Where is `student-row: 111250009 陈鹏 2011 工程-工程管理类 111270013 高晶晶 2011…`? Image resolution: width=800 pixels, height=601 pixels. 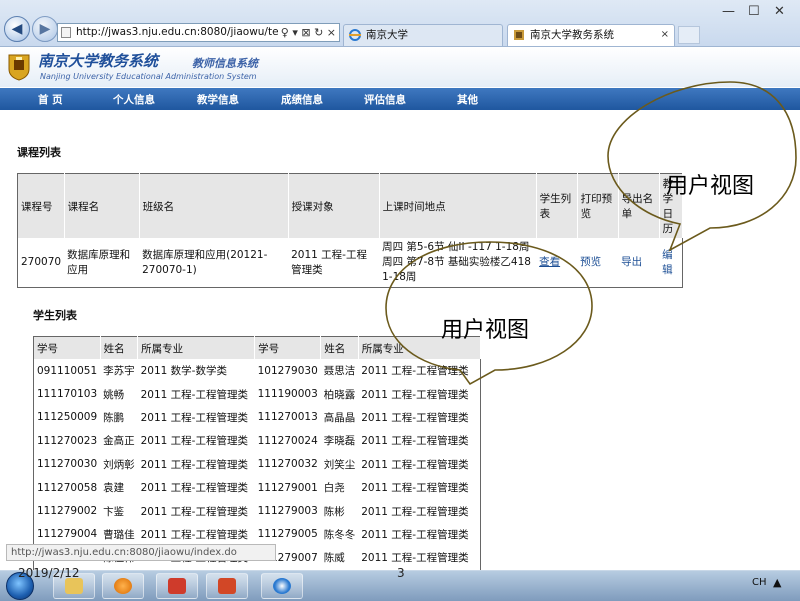 student-row: 111250009 陈鹏 2011 工程-工程管理类 111270013 高晶晶 2011… is located at coordinates (257, 417).